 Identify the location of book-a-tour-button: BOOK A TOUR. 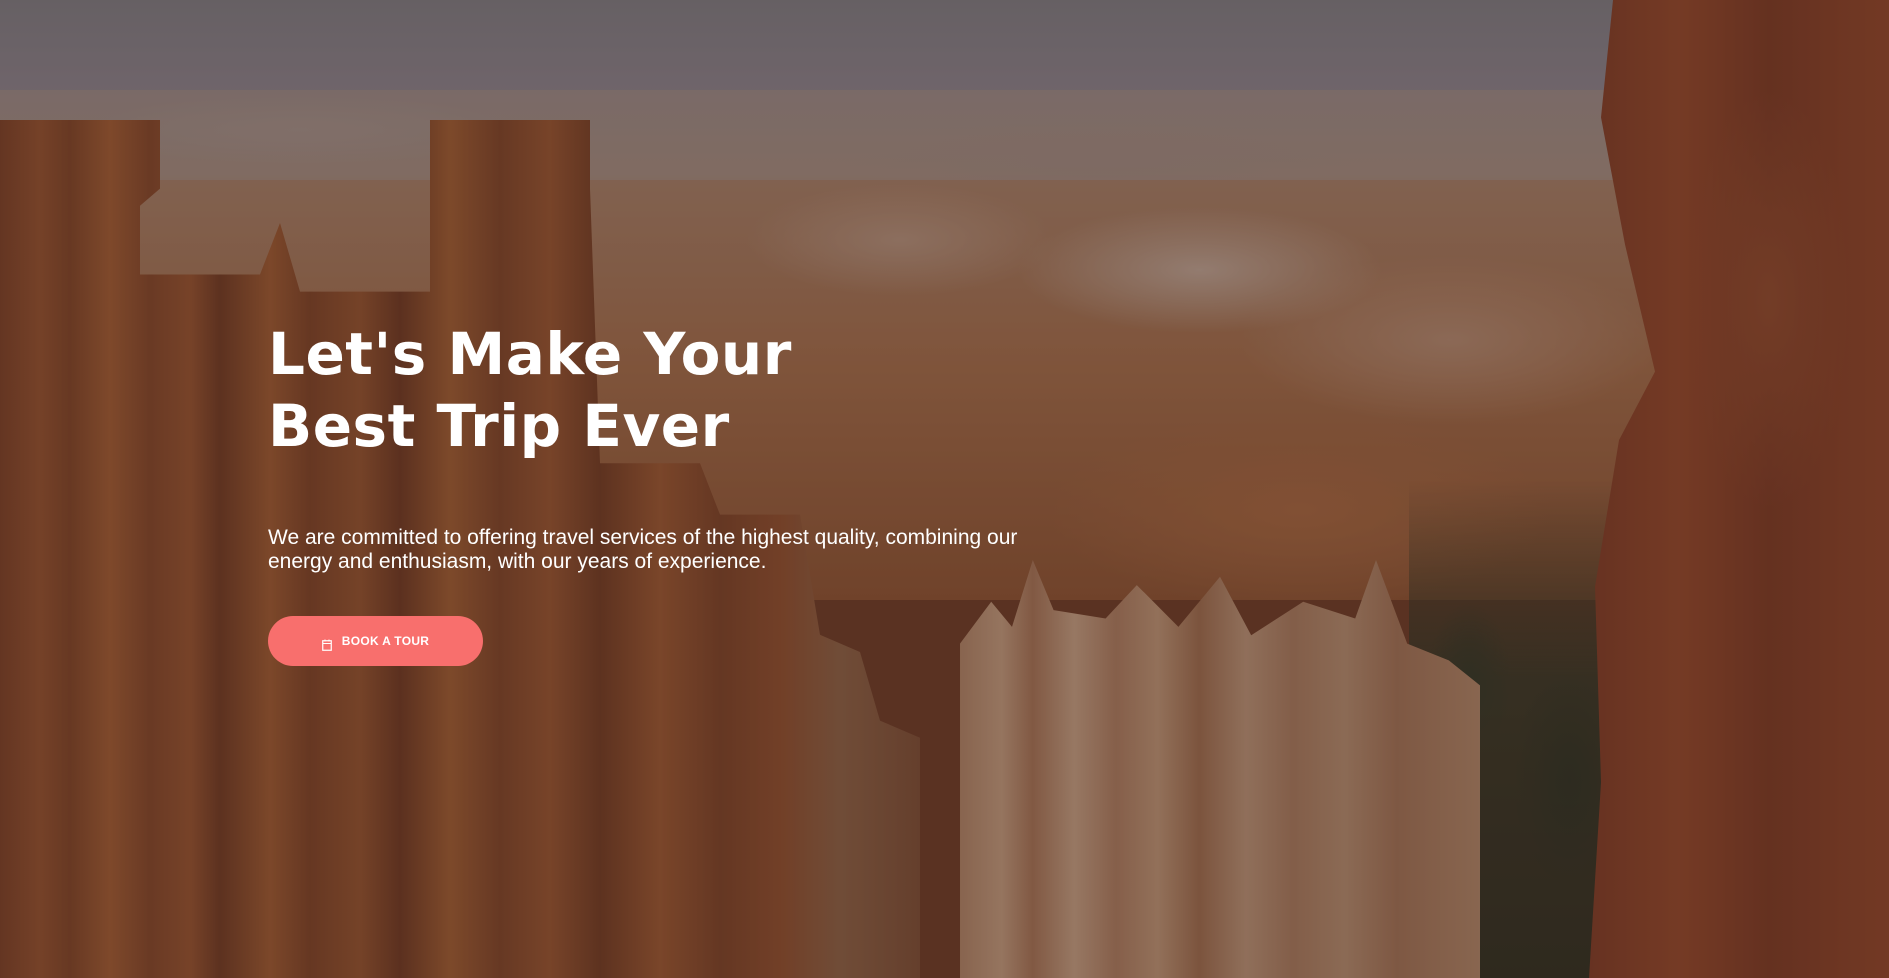
(375, 641).